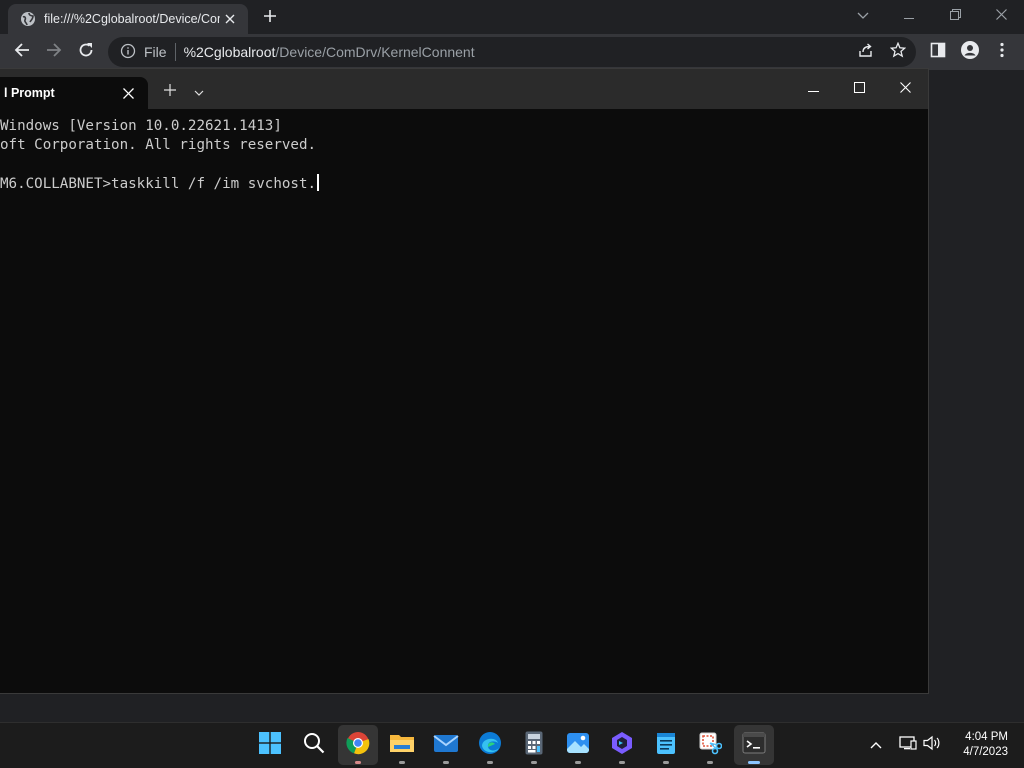 Image resolution: width=1024 pixels, height=768 pixels. Describe the element at coordinates (978, 745) in the screenshot. I see `clock: 4:04 PM 4/7/2023` at that location.